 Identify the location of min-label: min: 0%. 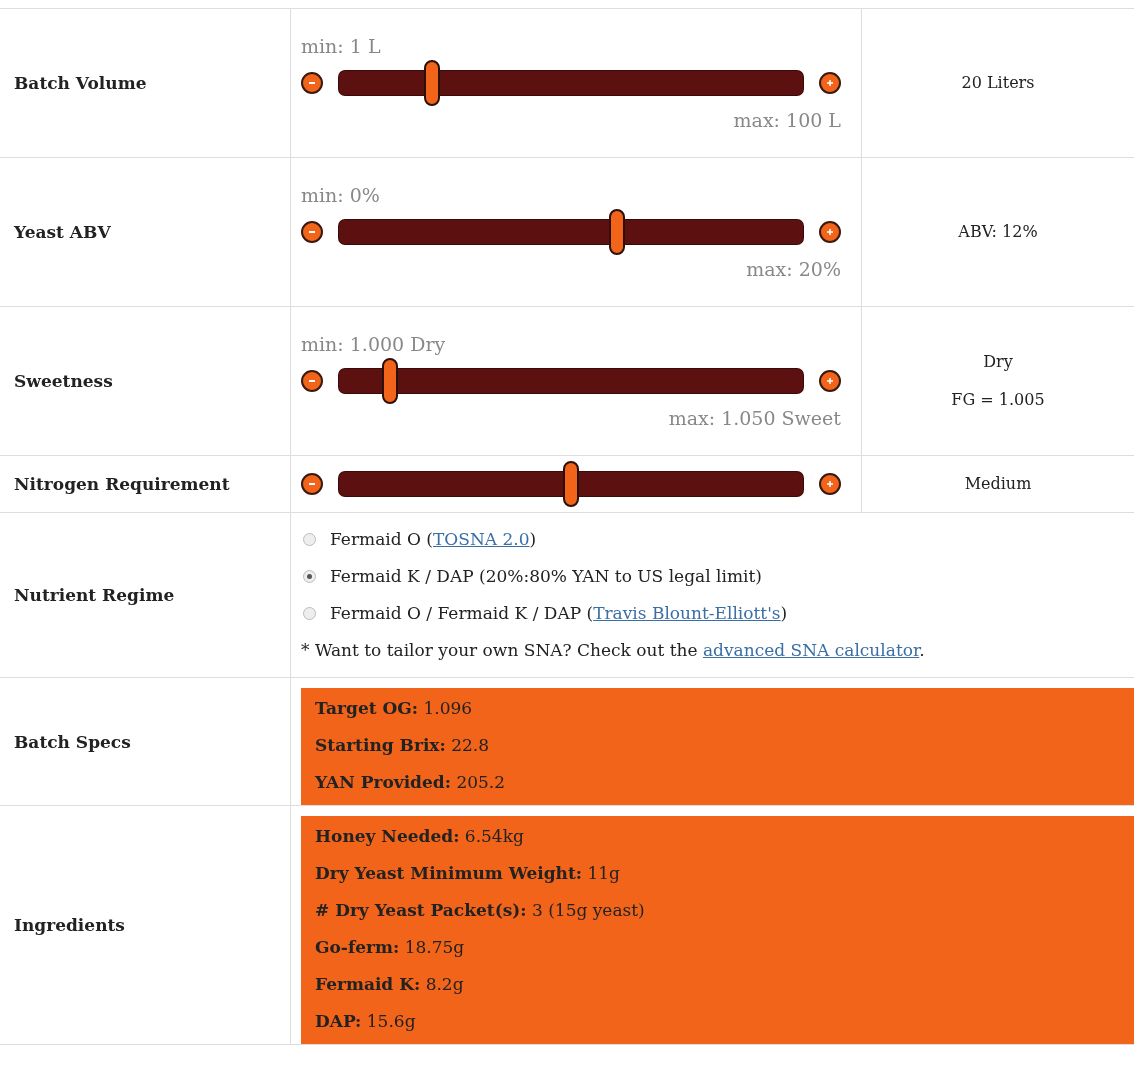
(341, 195).